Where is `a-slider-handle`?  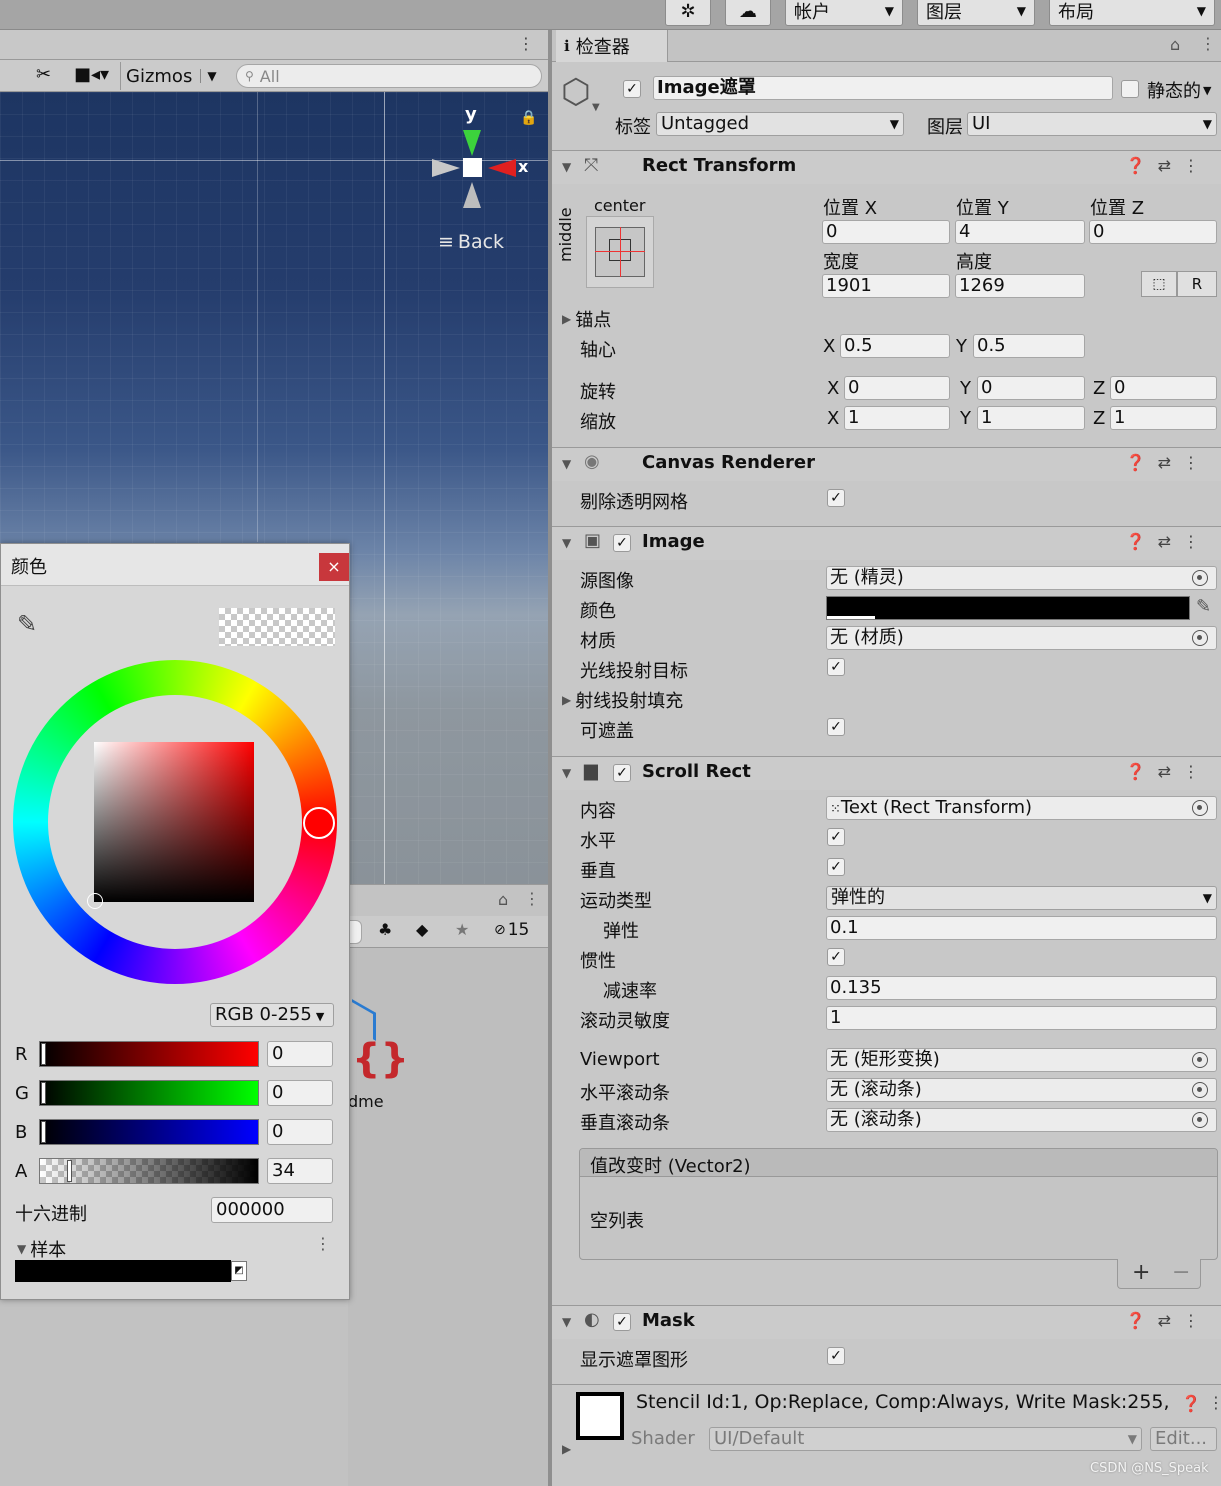 a-slider-handle is located at coordinates (69, 1171).